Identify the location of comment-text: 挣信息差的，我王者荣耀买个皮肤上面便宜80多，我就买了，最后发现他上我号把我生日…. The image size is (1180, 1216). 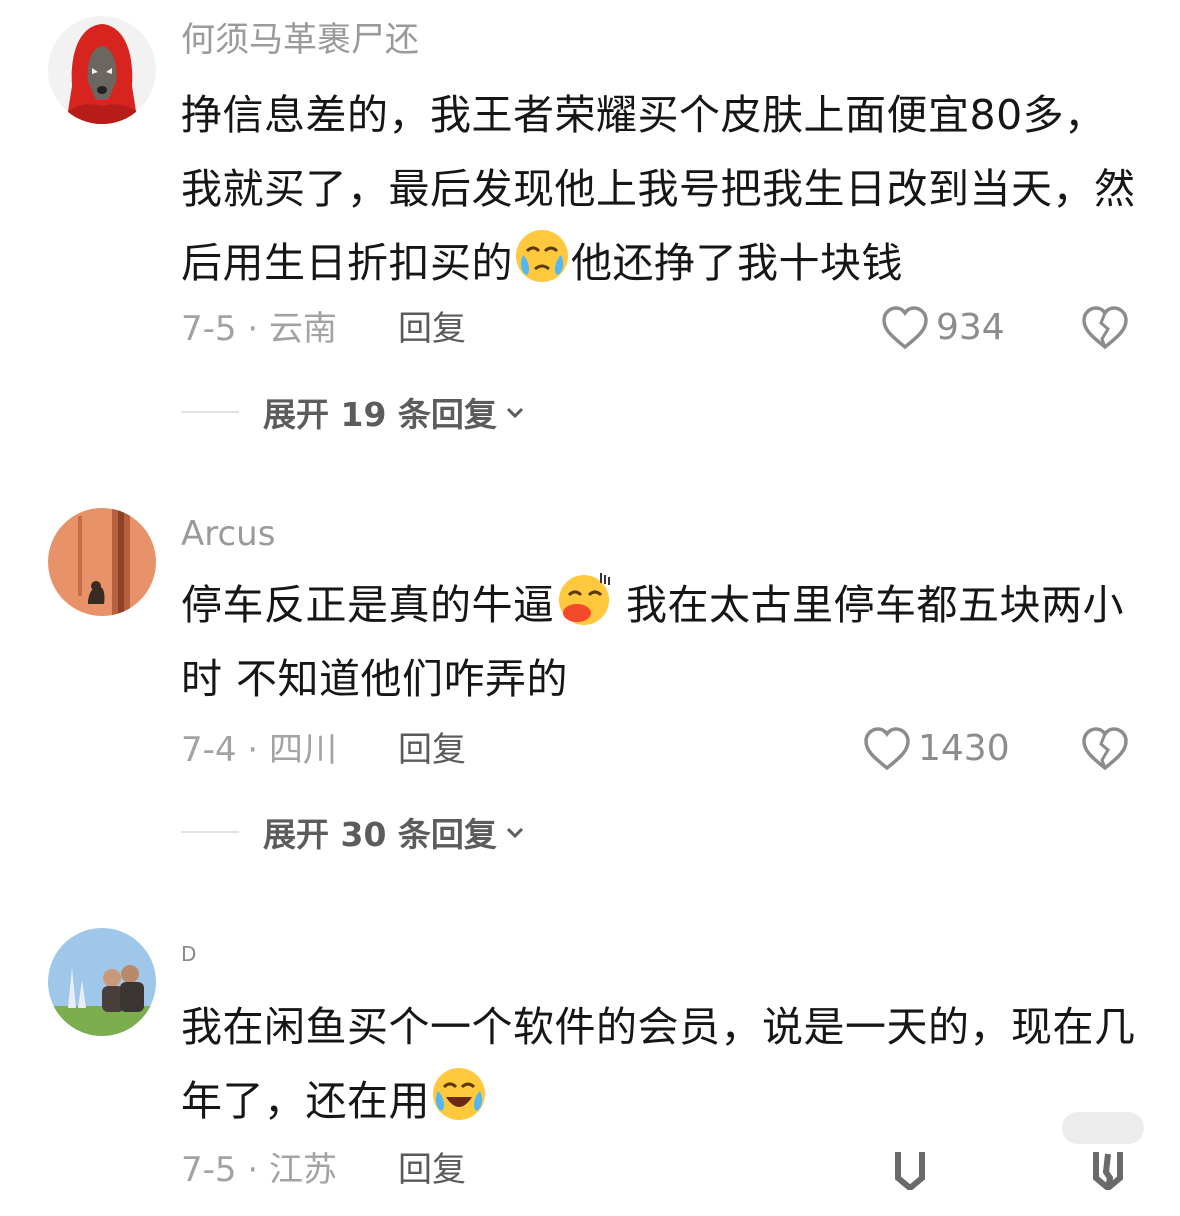
(661, 189).